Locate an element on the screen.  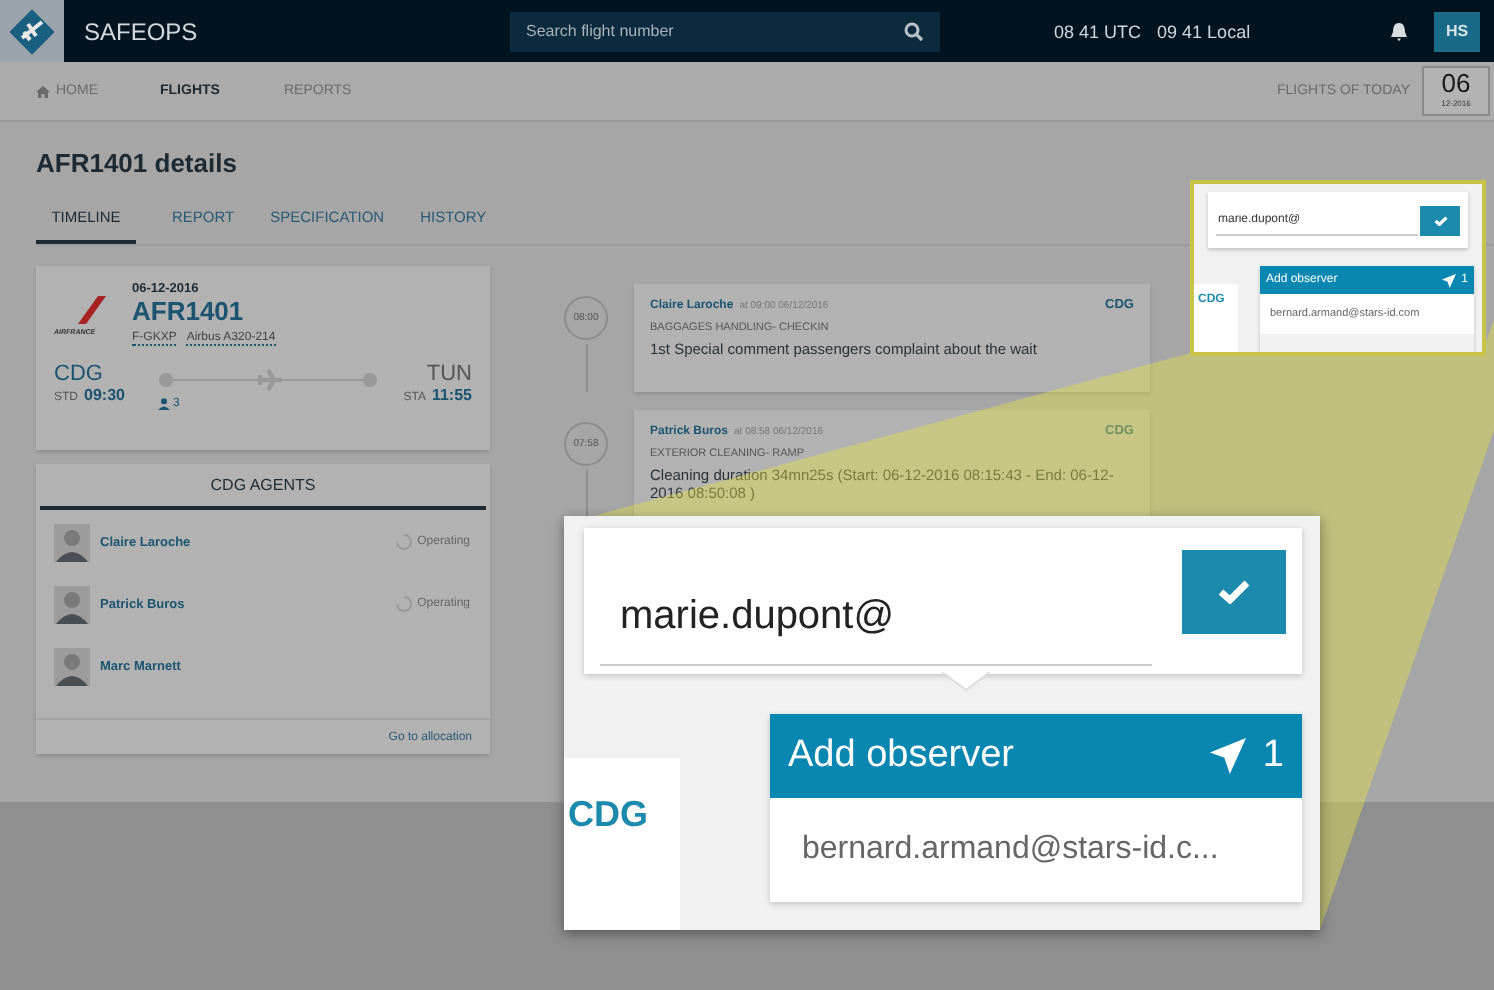
agents-title: CDG AGENTS is located at coordinates (263, 487).